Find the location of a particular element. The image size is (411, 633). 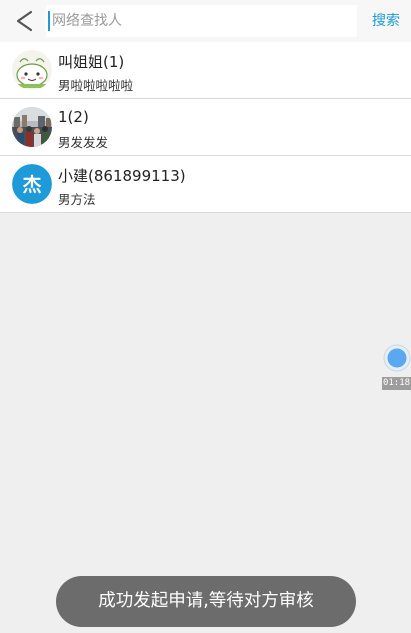

top-bar: 搜索 is located at coordinates (205, 21).